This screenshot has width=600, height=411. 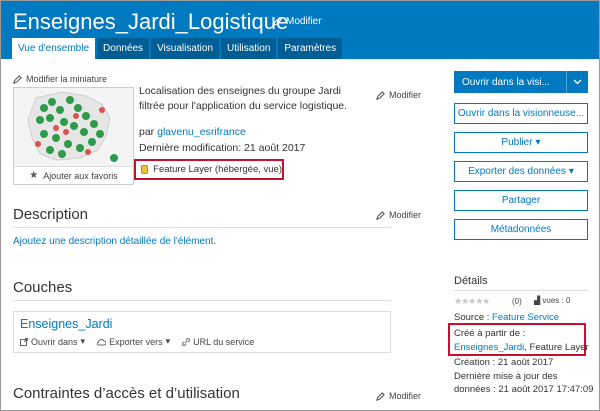 I want to click on created-from-type: , Feature Layer, so click(x=556, y=347).